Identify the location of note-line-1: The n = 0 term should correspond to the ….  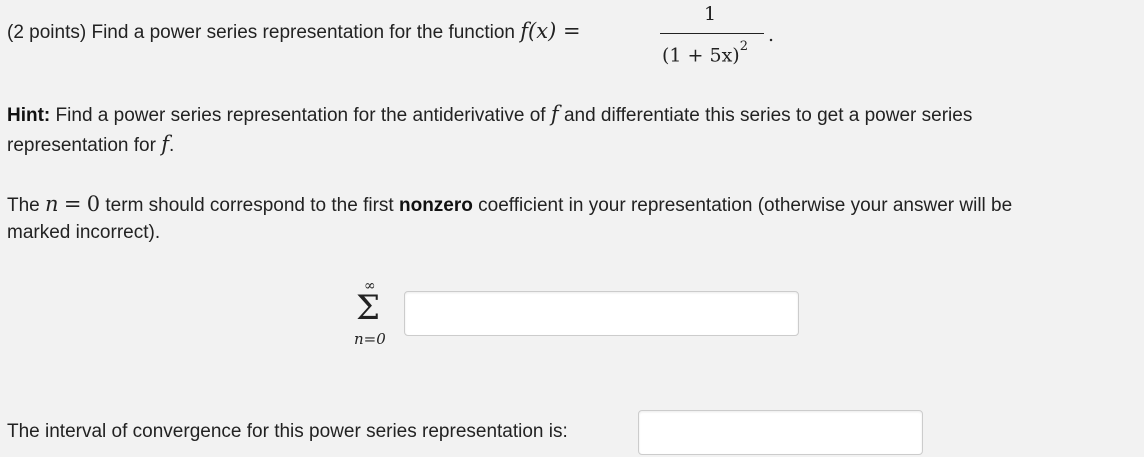
(509, 204).